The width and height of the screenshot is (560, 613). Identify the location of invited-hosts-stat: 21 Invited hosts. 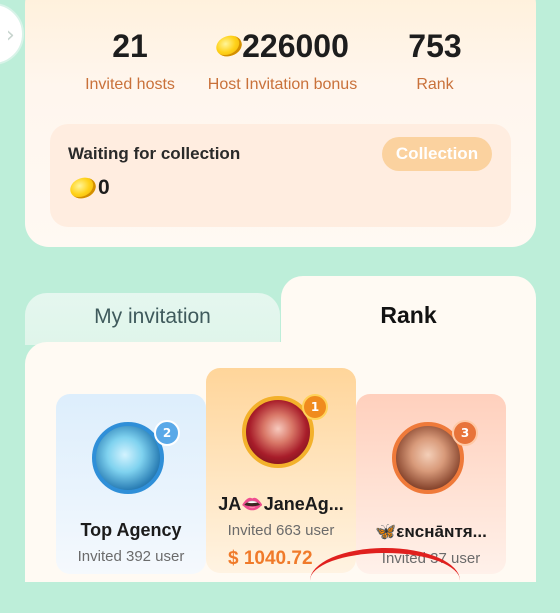
(130, 61).